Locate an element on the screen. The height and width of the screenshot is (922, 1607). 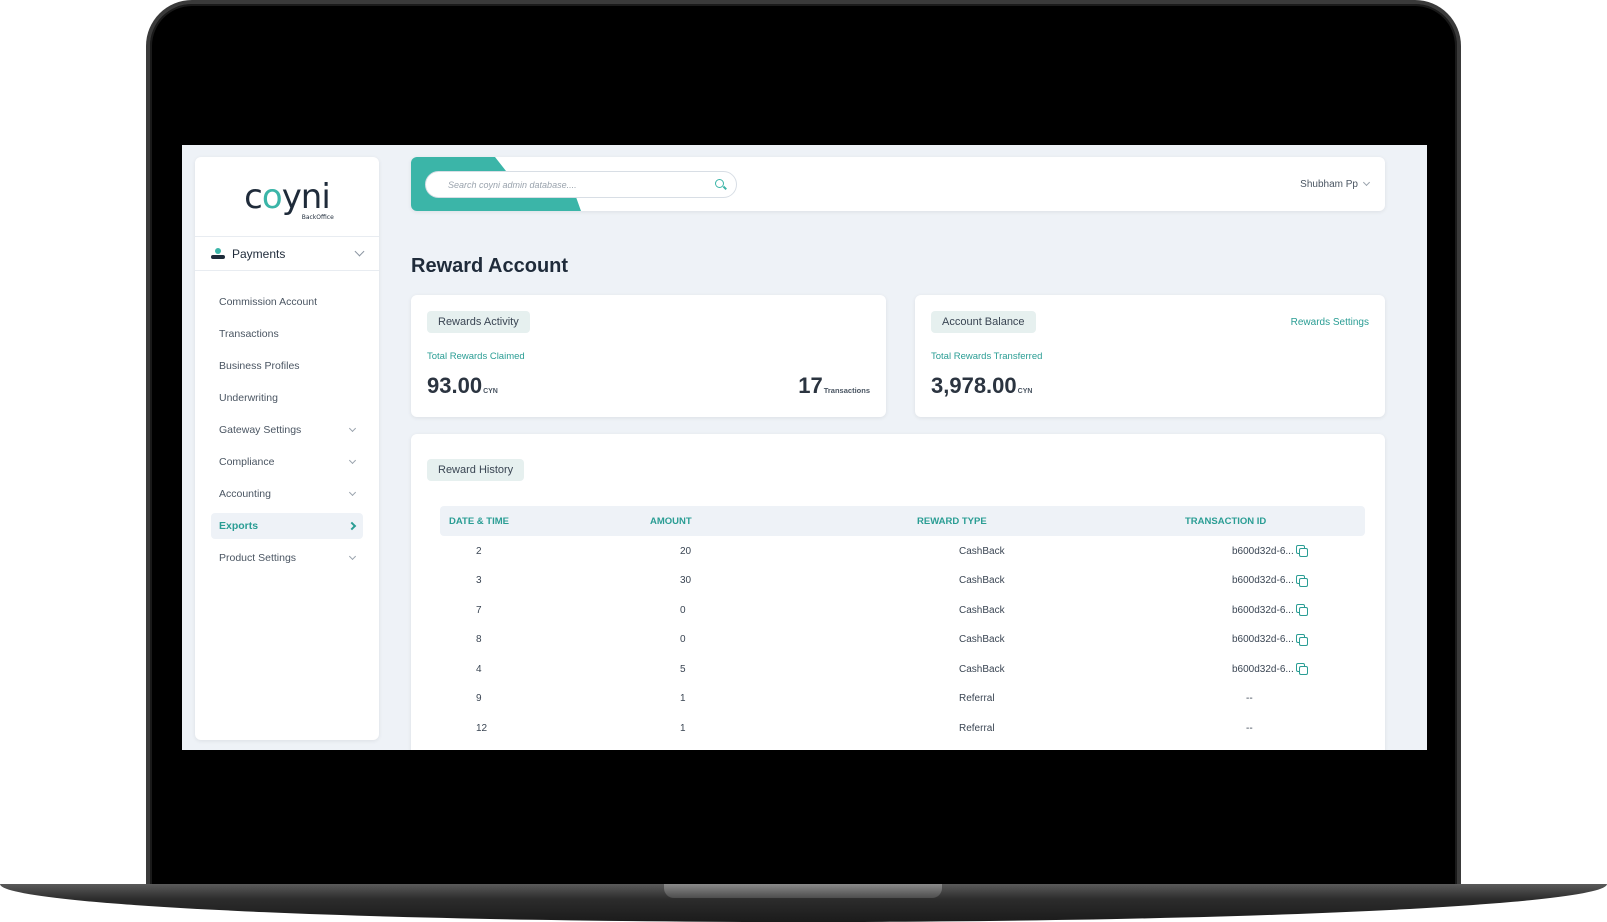
cell-date-text: 3 is located at coordinates (479, 580).